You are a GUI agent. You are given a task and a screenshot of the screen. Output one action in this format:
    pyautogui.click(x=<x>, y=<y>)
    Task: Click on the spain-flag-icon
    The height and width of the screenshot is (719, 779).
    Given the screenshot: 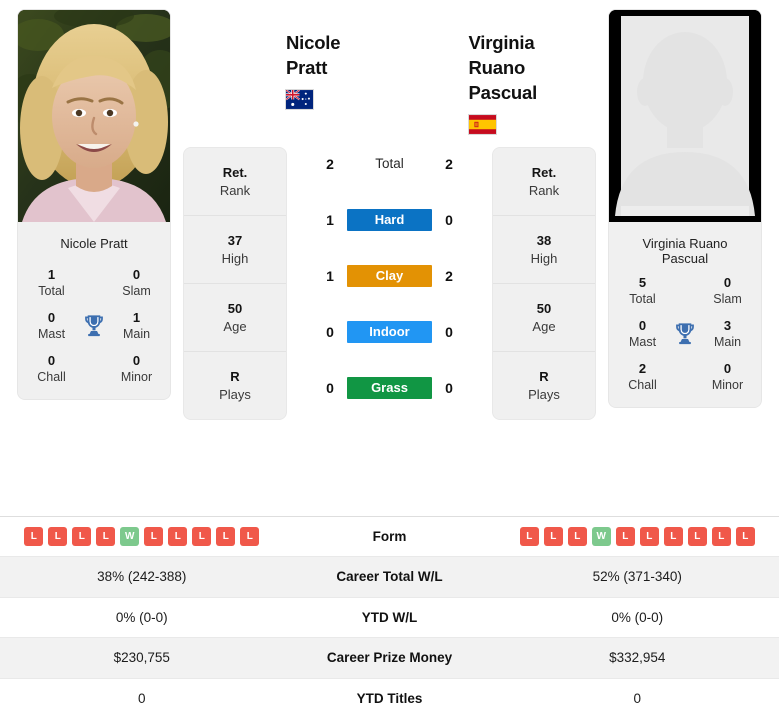 What is the action you would take?
    pyautogui.click(x=482, y=124)
    